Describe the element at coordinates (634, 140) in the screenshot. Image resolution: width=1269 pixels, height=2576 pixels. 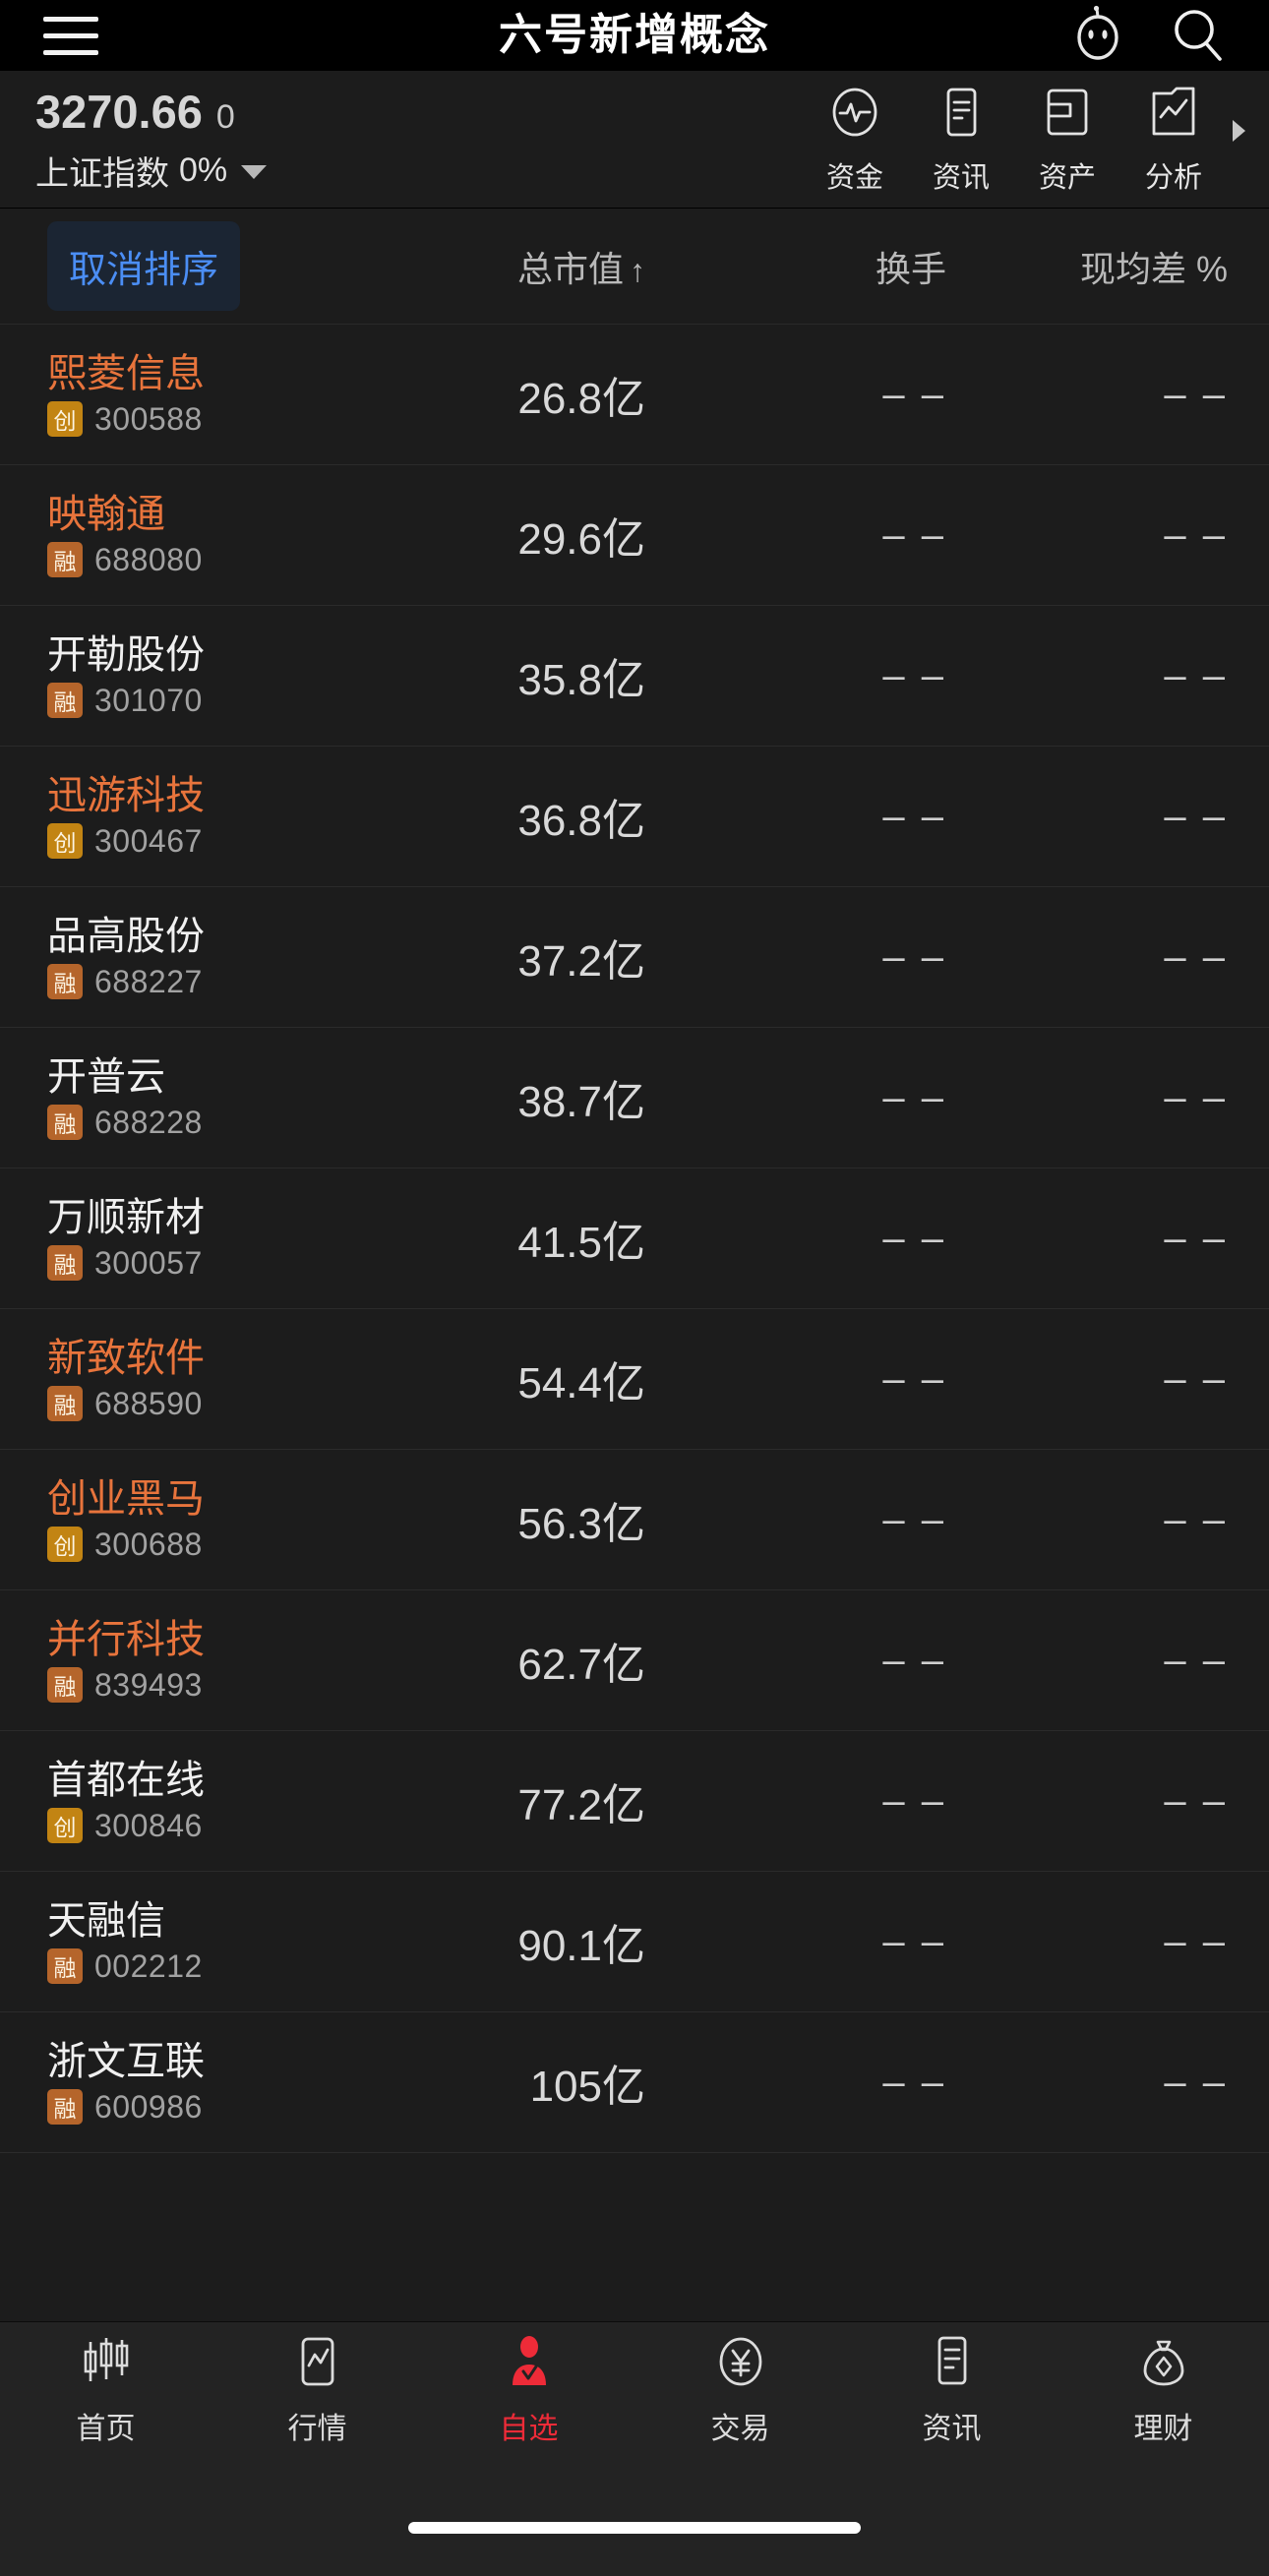
I see `index-quick-action-bar: 3270.66 0 上证指数 0% 资金 资讯 资产 分析` at that location.